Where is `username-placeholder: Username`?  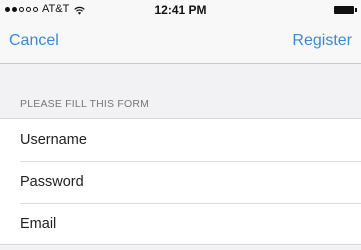
username-placeholder: Username is located at coordinates (53, 140).